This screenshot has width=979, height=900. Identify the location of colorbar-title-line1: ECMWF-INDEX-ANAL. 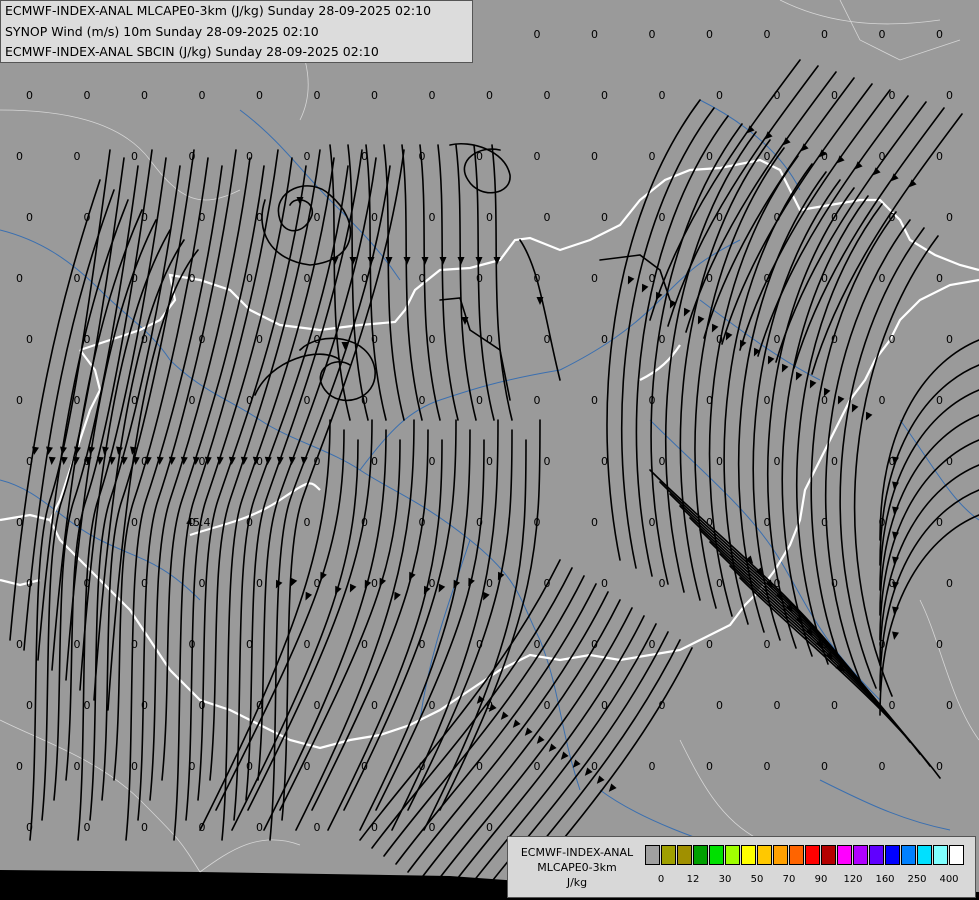
(577, 852).